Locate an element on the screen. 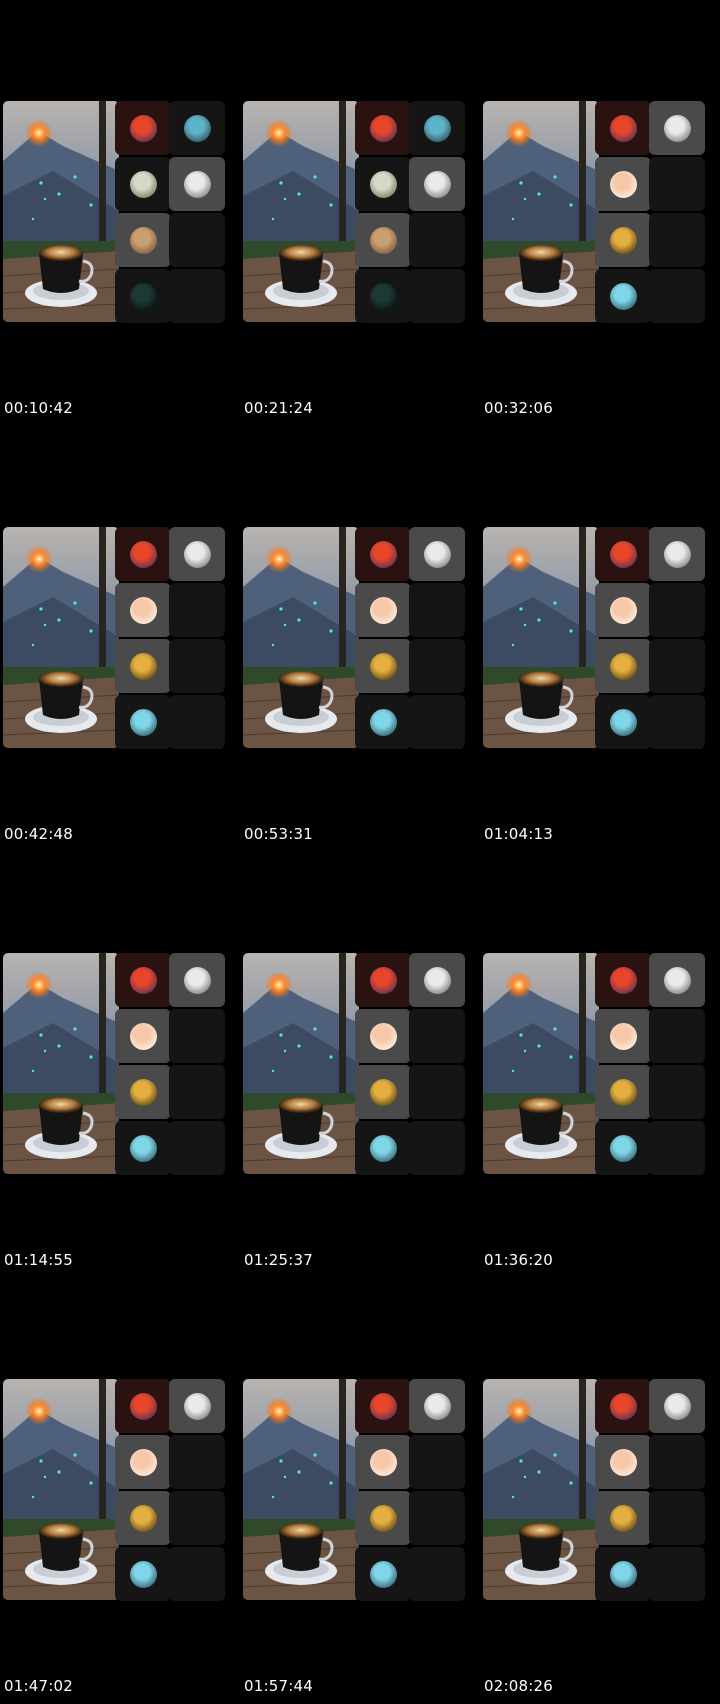  blue-hooded-avatar is located at coordinates (197, 128).